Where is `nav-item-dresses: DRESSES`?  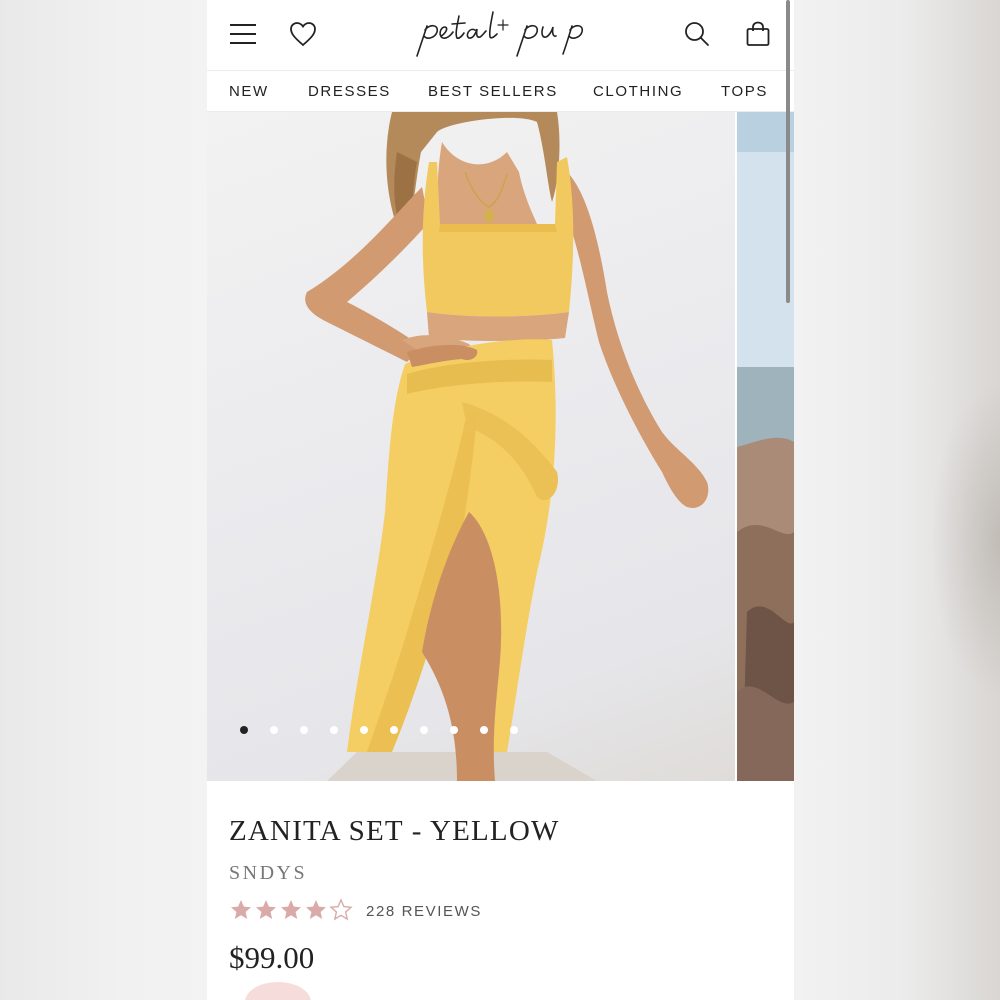
nav-item-dresses: DRESSES is located at coordinates (349, 91).